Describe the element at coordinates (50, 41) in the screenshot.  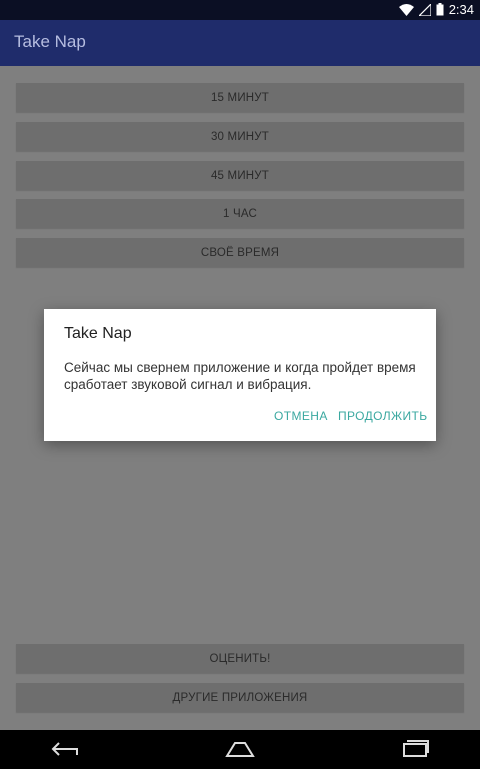
I see `app-title: Take Nap` at that location.